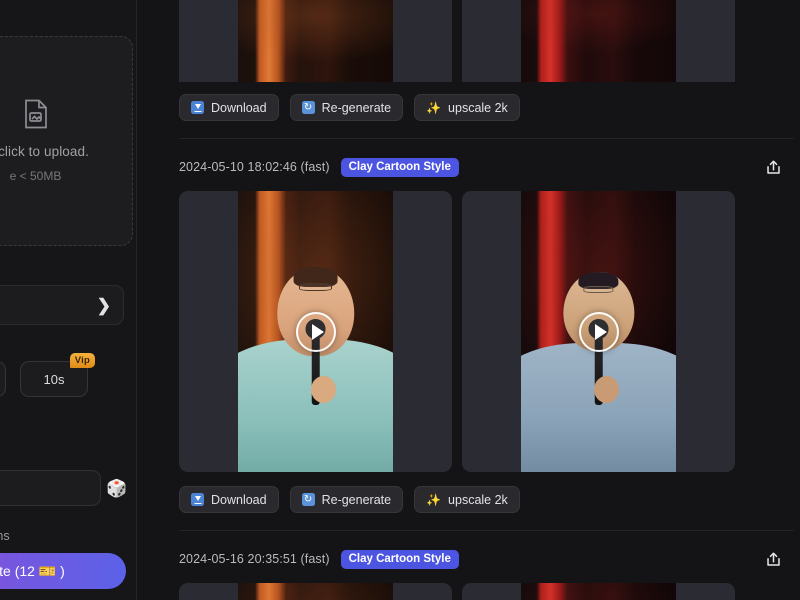  Describe the element at coordinates (66, 141) in the screenshot. I see `upload-dropzone: or click to upload. e < 50MB` at that location.